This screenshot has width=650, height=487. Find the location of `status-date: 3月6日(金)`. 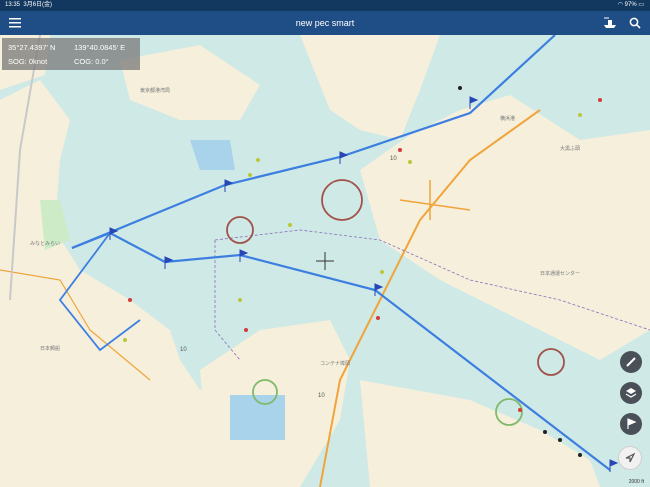

status-date: 3月6日(金) is located at coordinates (38, 5).